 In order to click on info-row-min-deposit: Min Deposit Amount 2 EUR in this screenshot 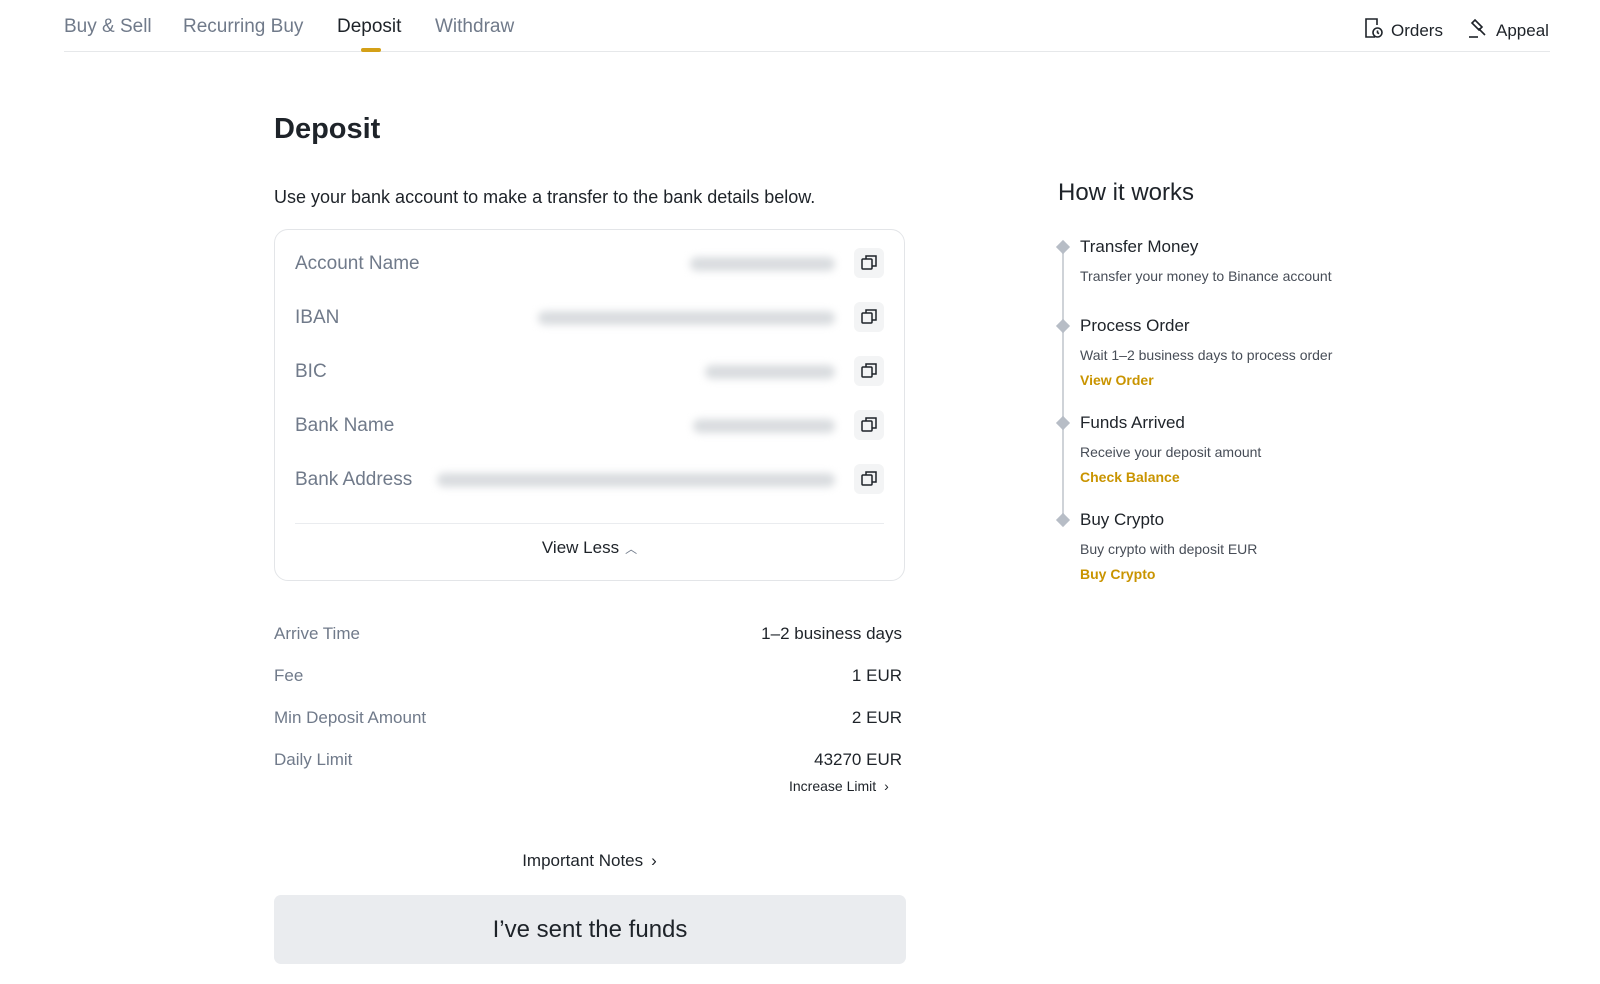, I will do `click(588, 720)`.